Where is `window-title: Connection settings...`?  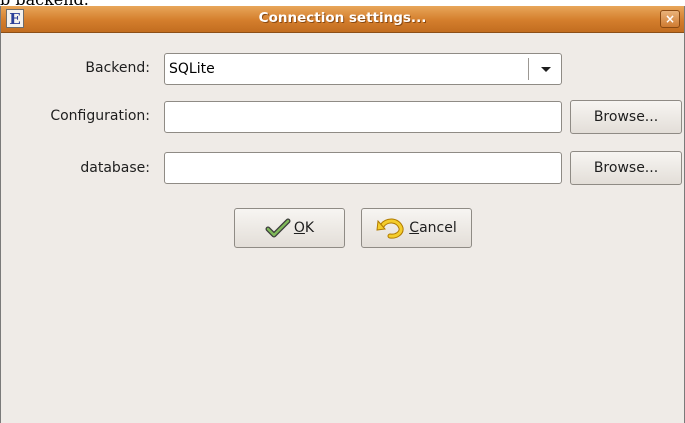
window-title: Connection settings... is located at coordinates (342, 18).